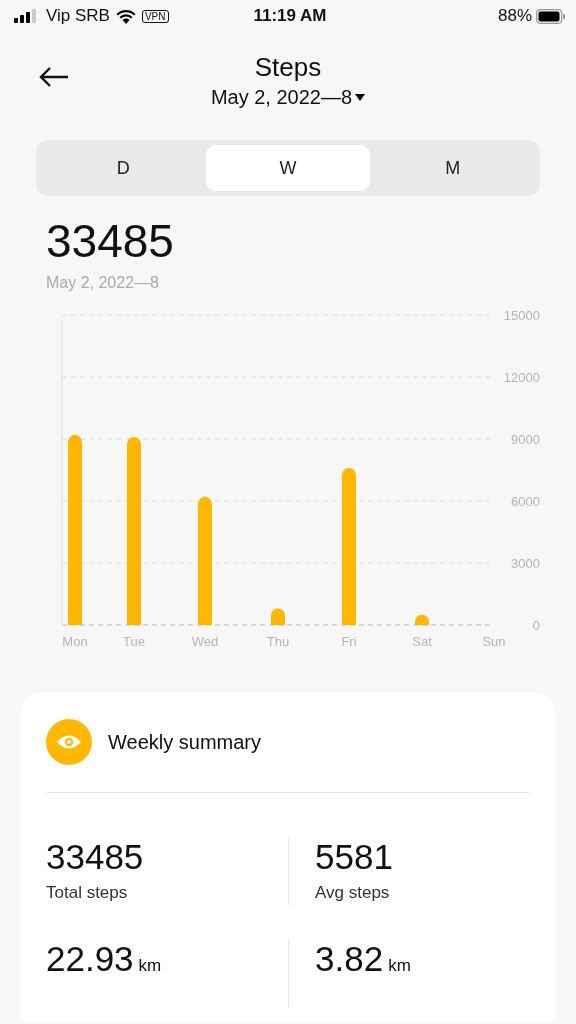 The height and width of the screenshot is (1024, 576). I want to click on clock-time: 11:19 AM, so click(290, 16).